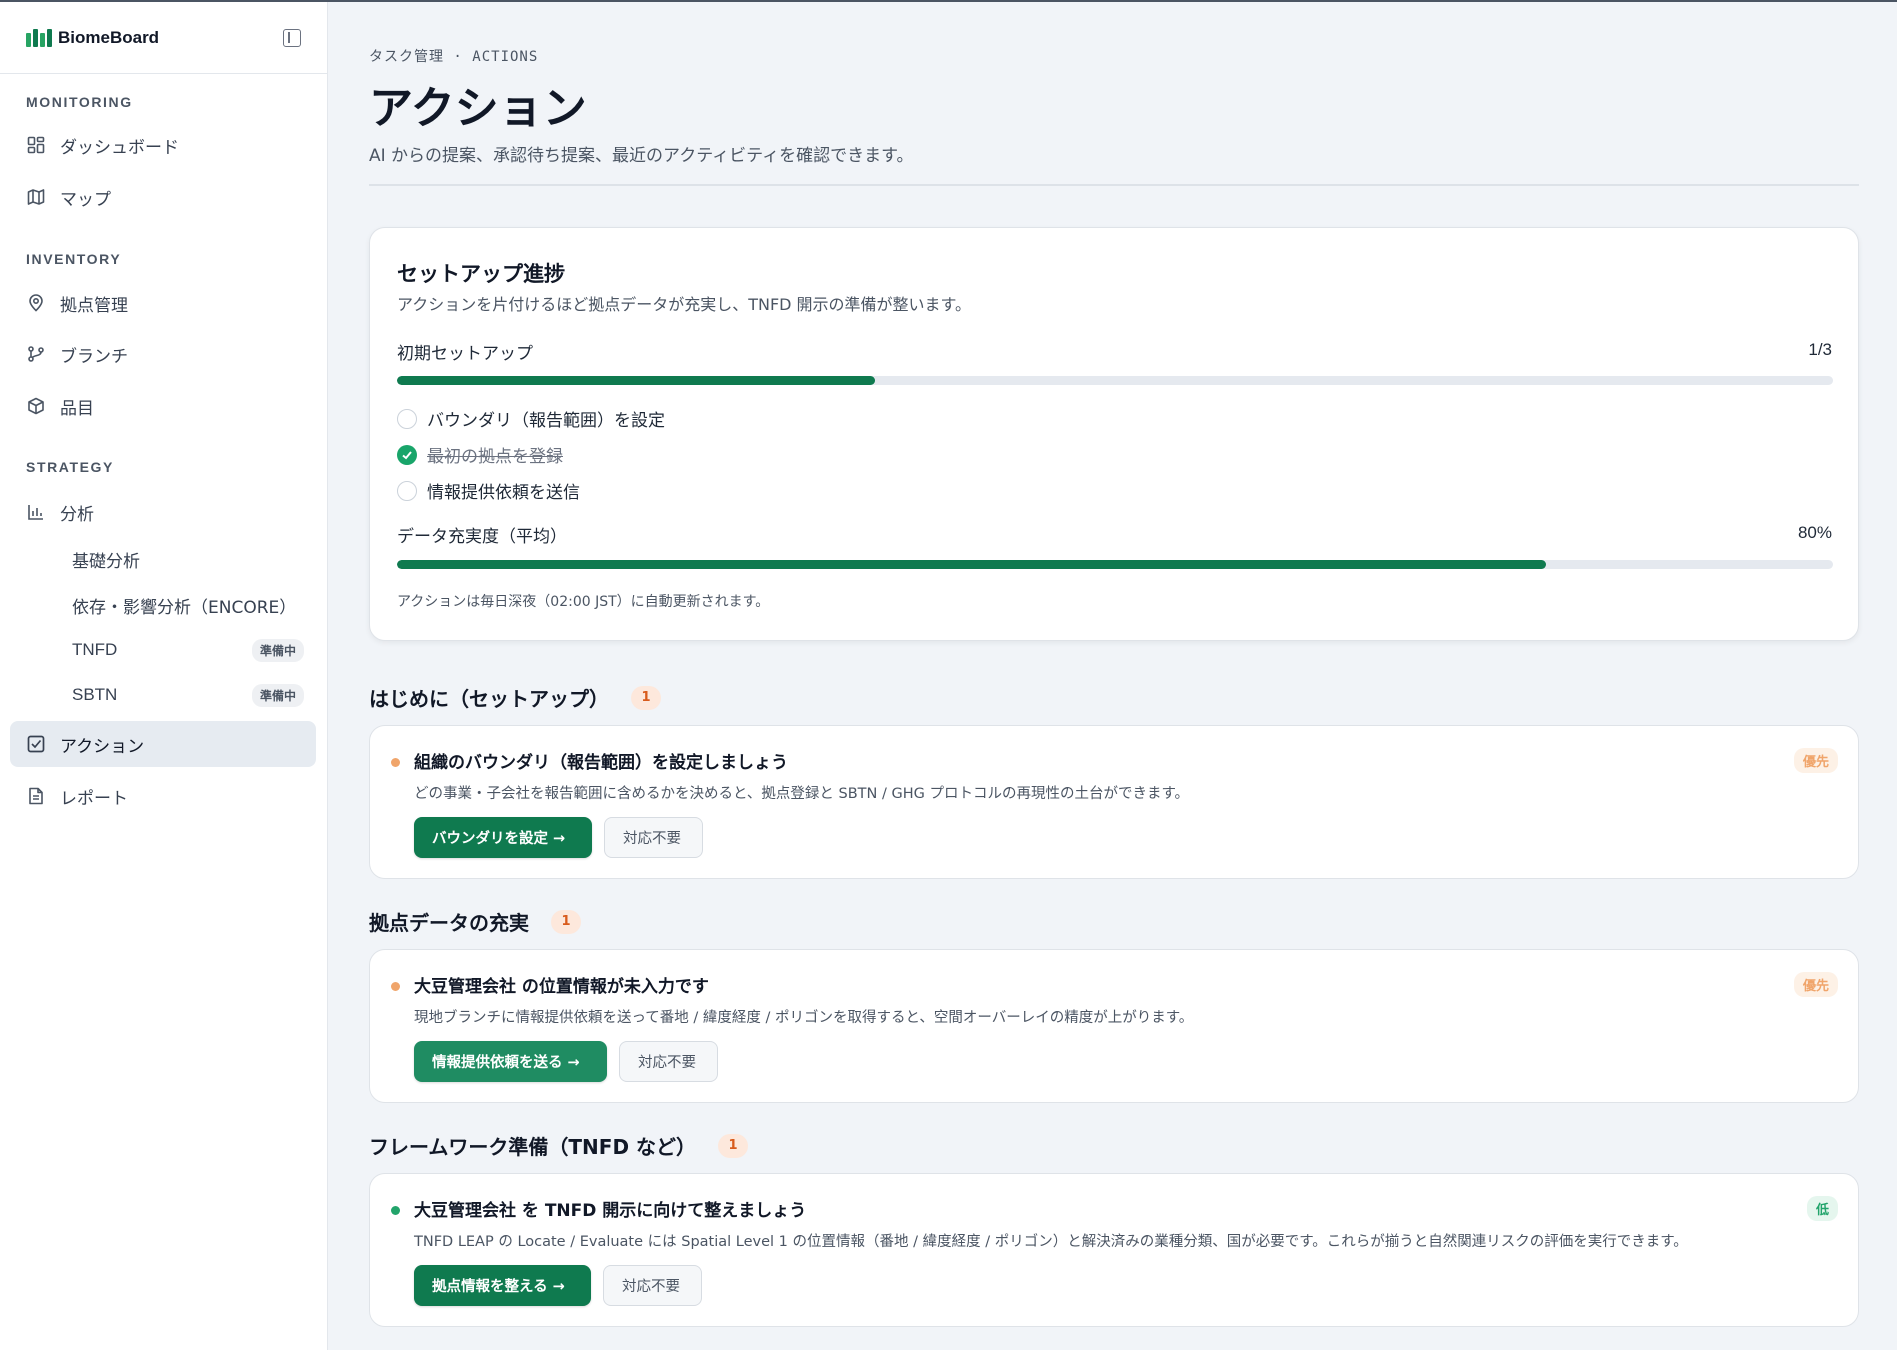 The height and width of the screenshot is (1350, 1897). Describe the element at coordinates (36, 796) in the screenshot. I see `document-icon` at that location.